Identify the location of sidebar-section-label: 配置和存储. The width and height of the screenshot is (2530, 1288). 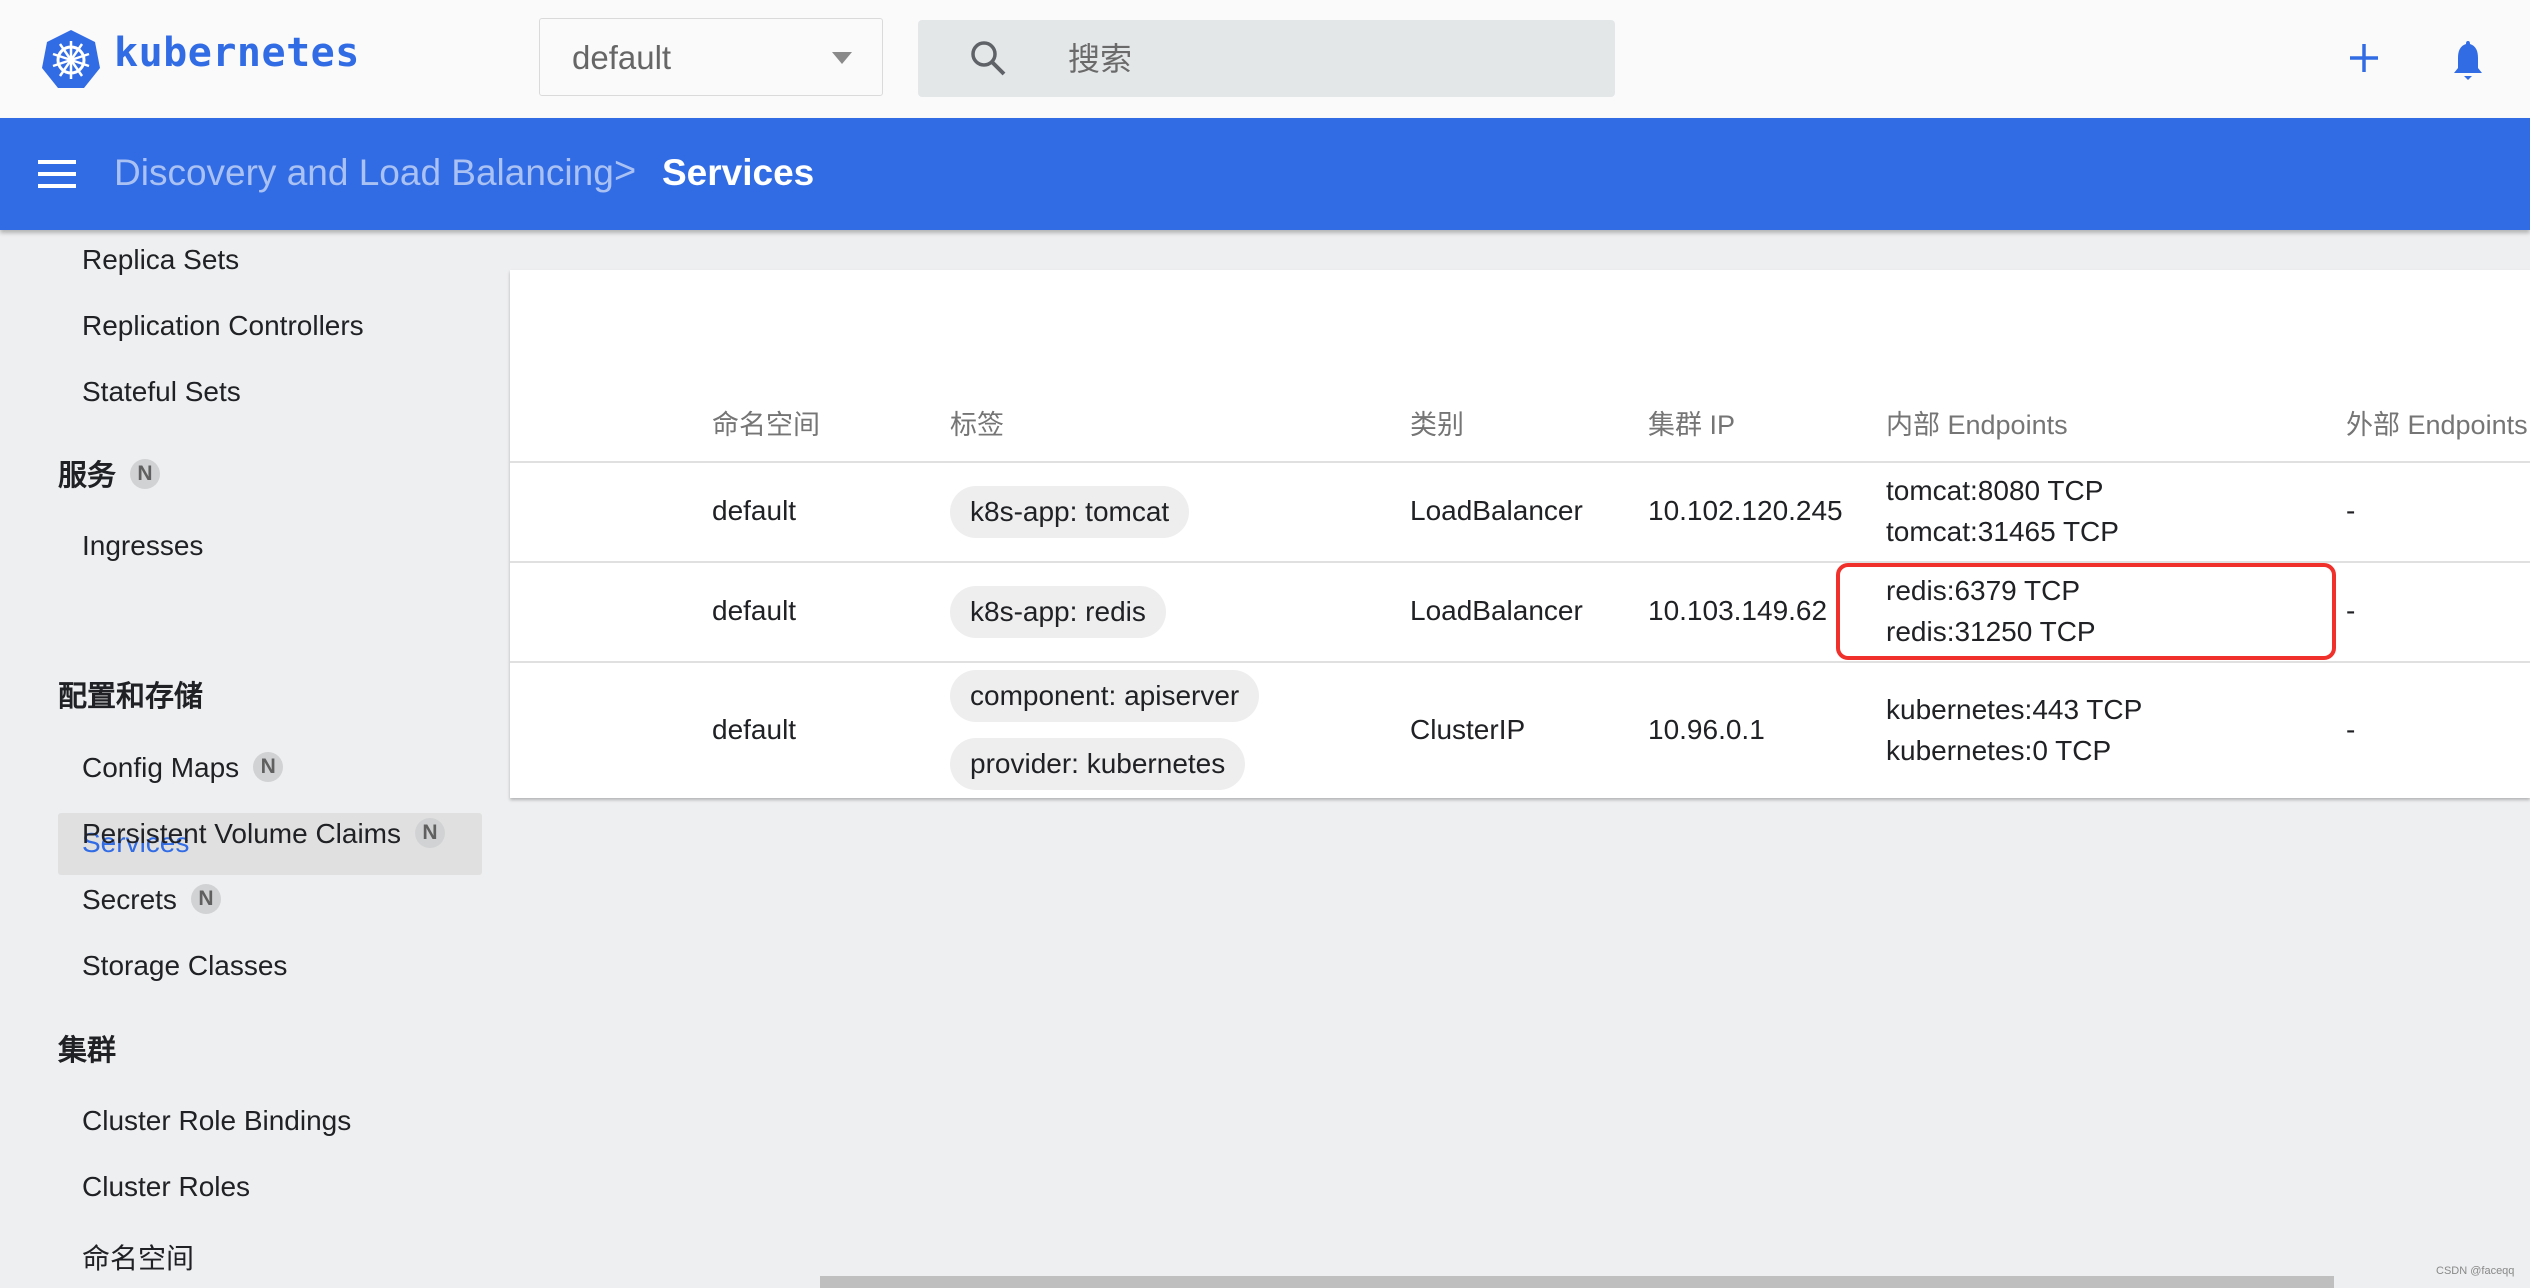
(131, 697).